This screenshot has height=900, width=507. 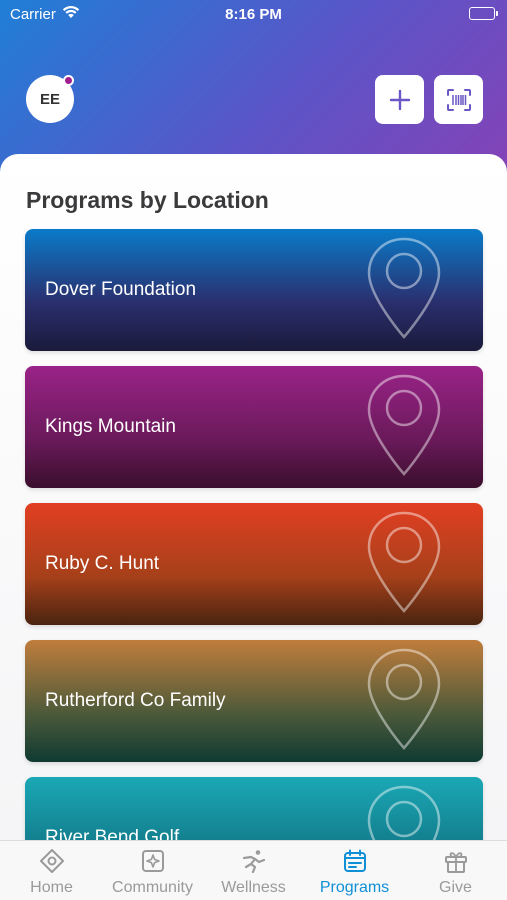 I want to click on clock: 8:16 PM, so click(x=253, y=14).